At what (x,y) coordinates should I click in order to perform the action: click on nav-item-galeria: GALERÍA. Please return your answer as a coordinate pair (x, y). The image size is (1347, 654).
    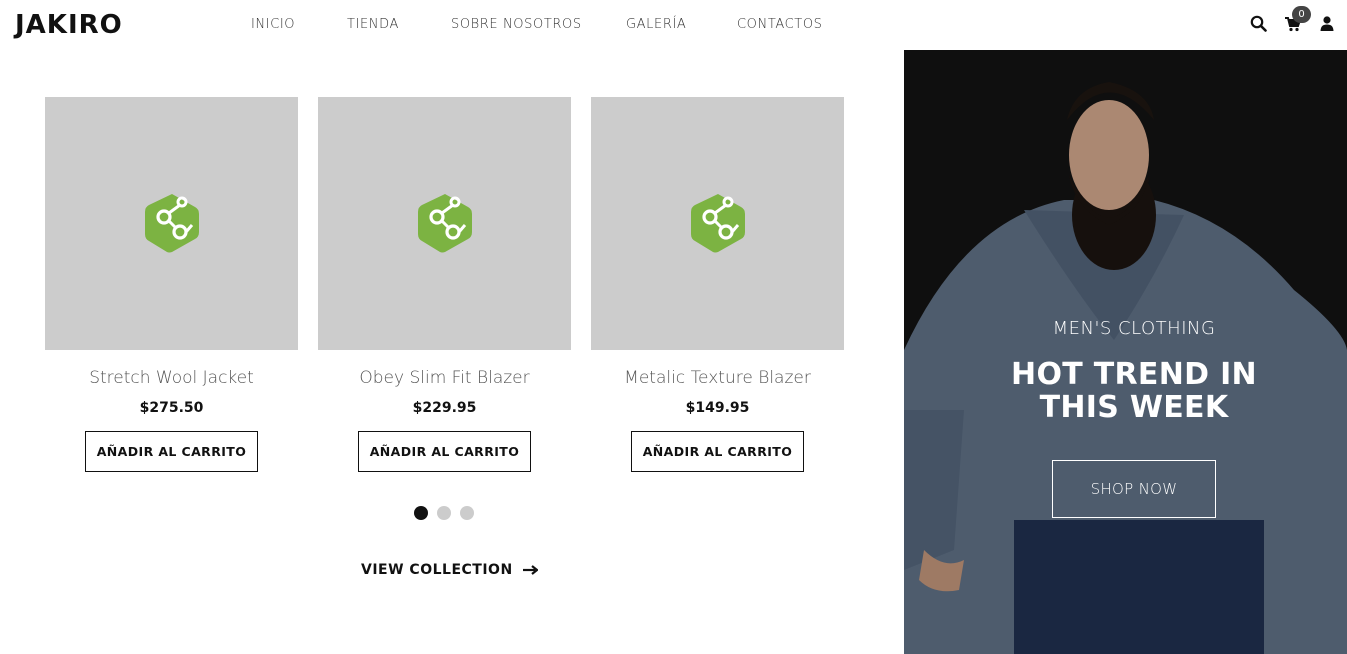
    Looking at the image, I should click on (656, 24).